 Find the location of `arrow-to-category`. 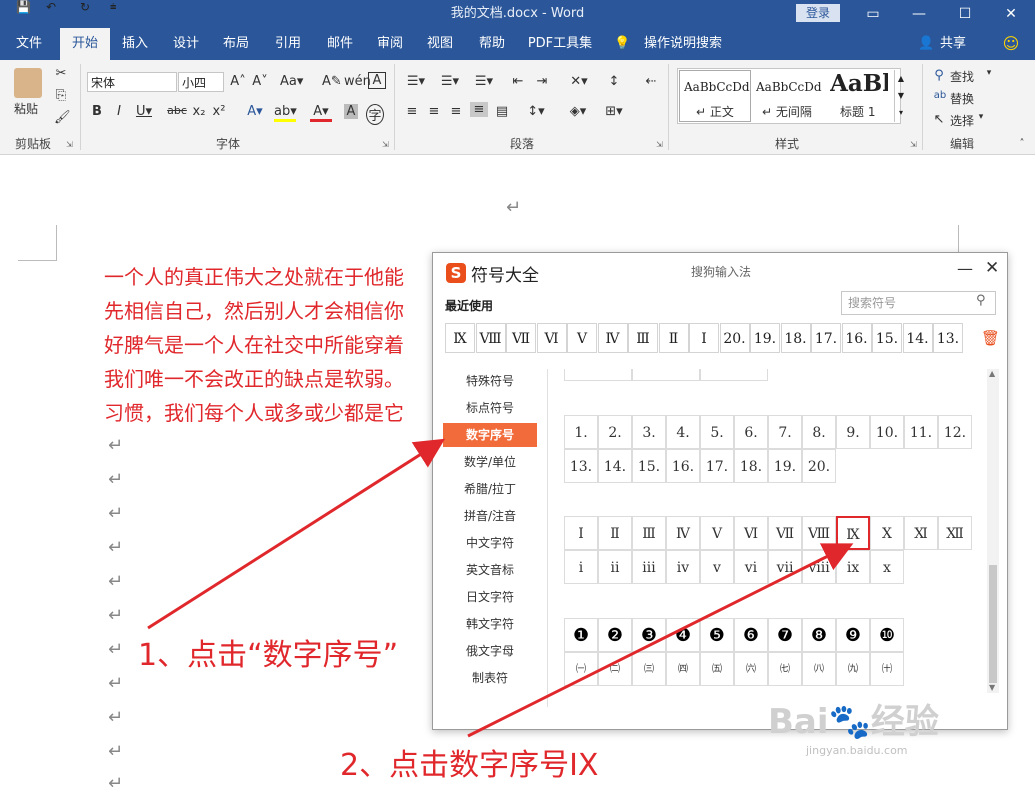

arrow-to-category is located at coordinates (296, 534).